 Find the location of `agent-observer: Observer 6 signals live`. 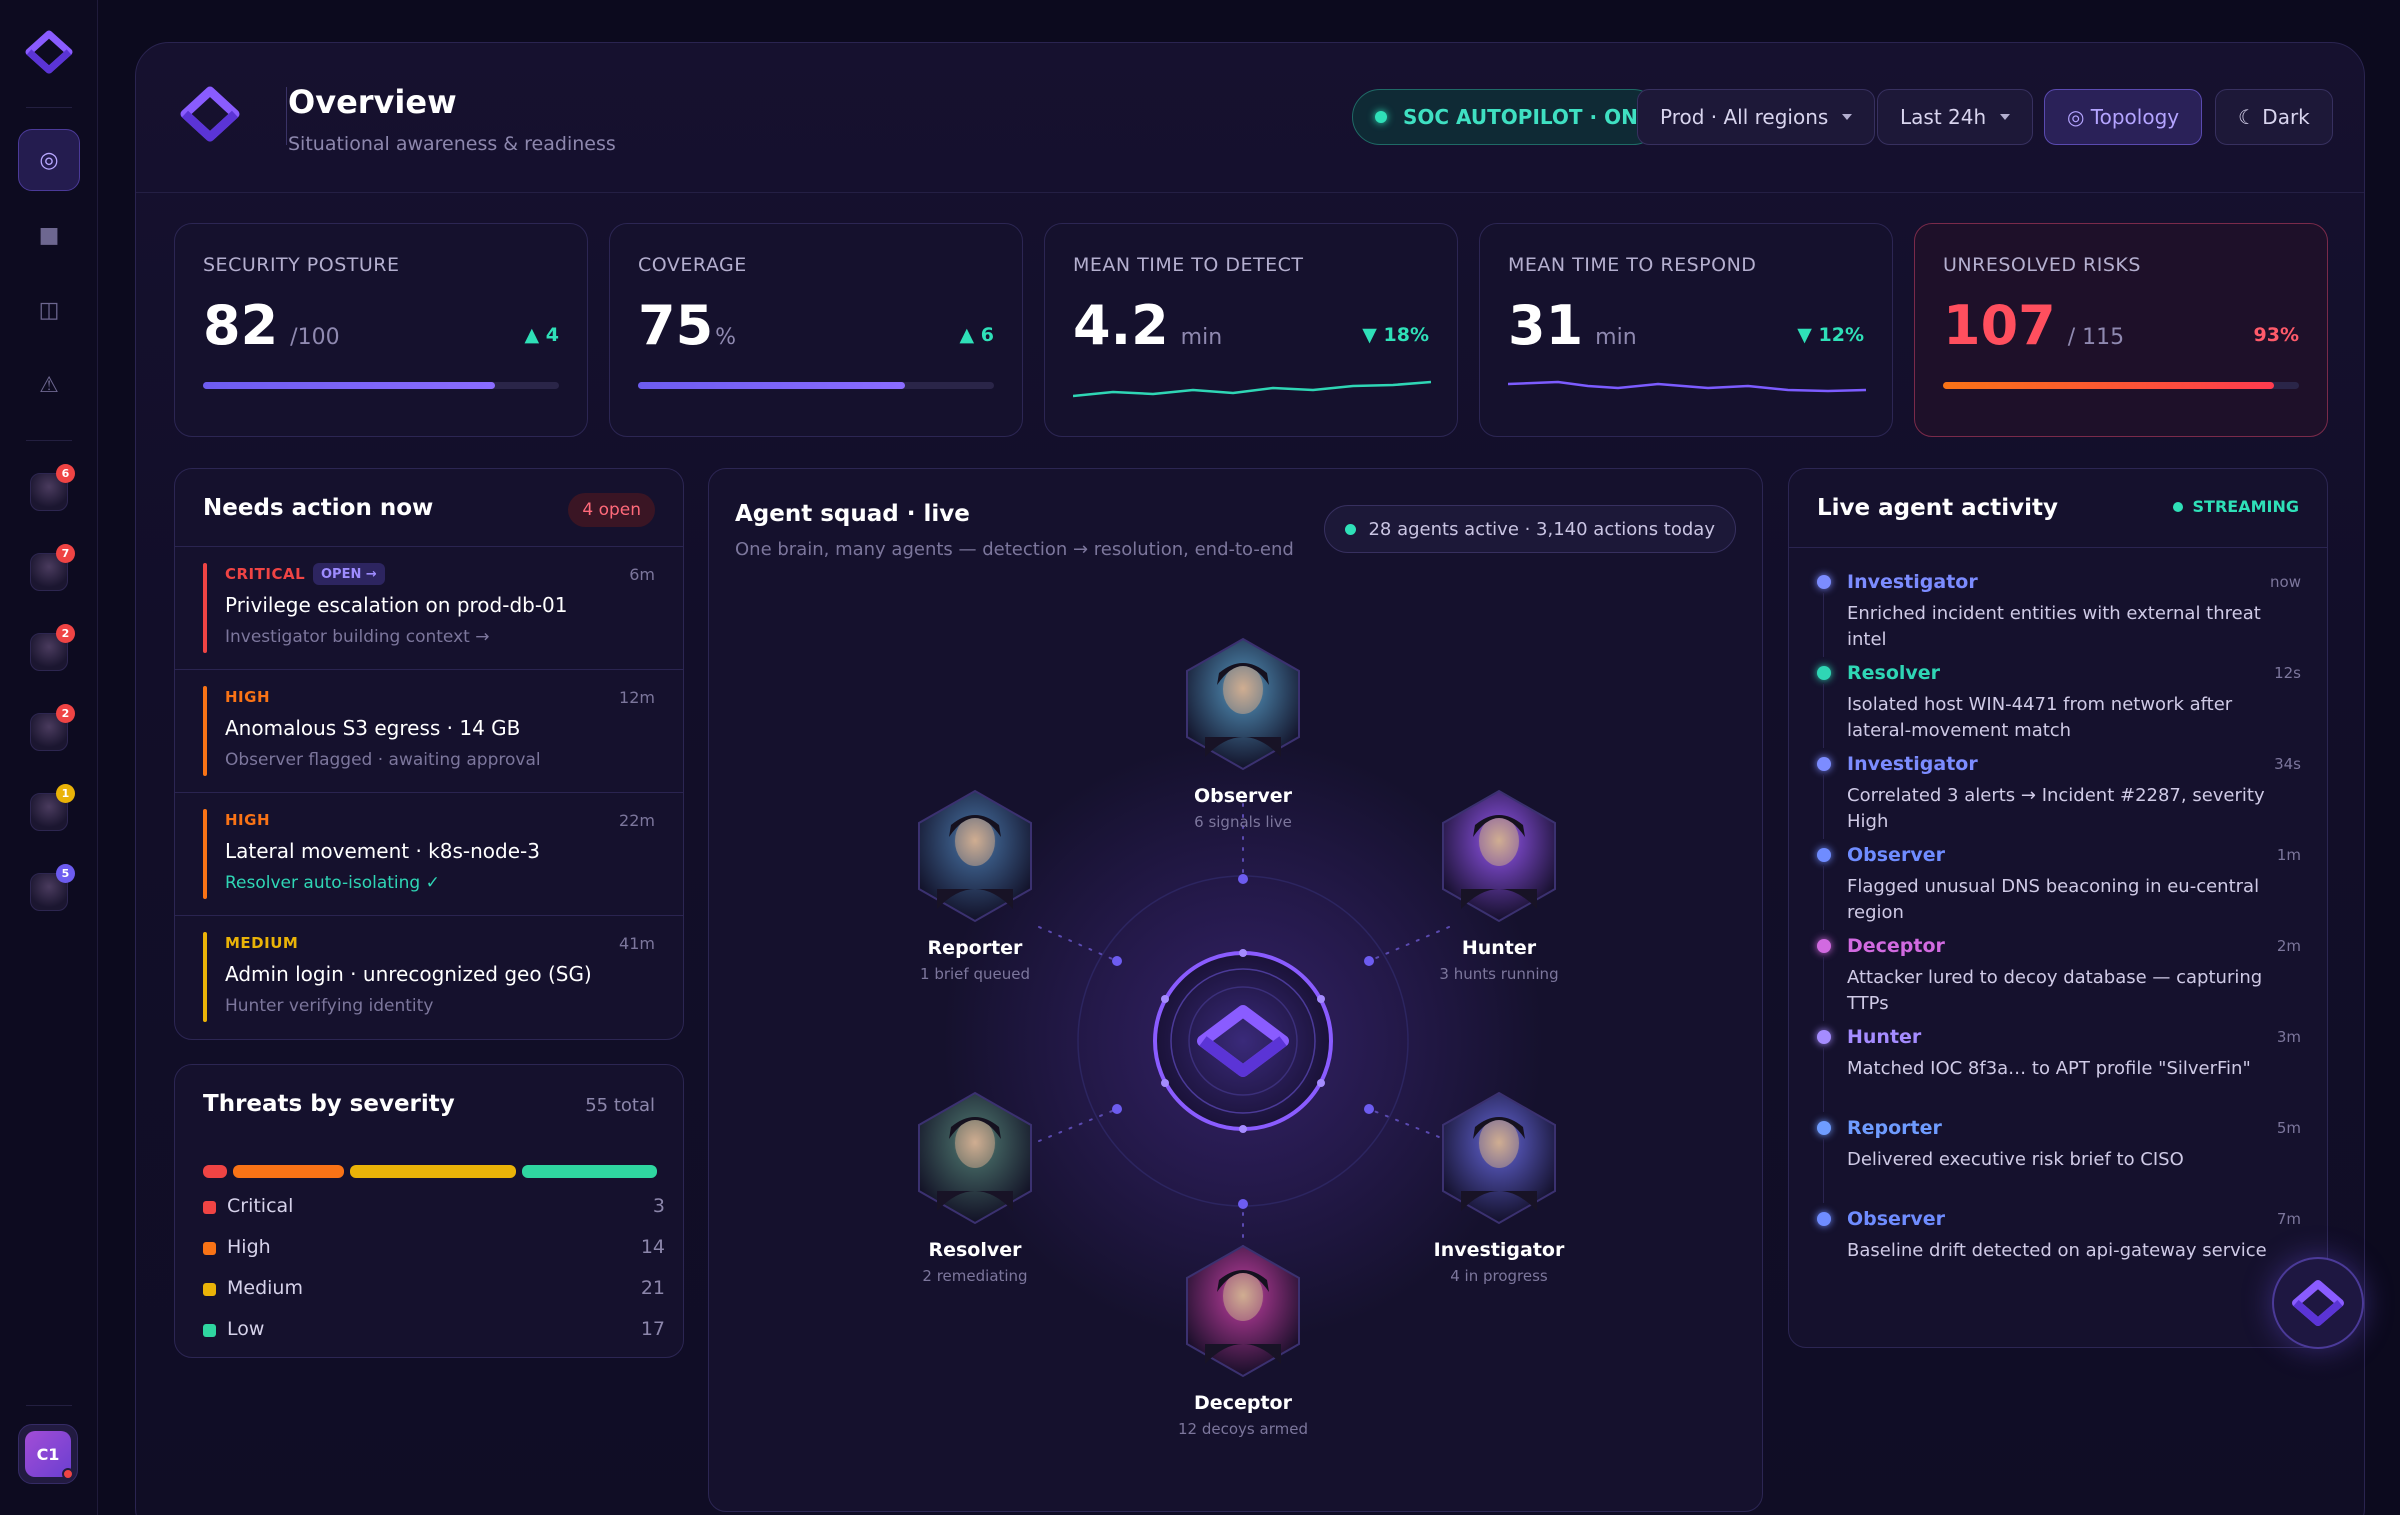

agent-observer: Observer 6 signals live is located at coordinates (1243, 734).